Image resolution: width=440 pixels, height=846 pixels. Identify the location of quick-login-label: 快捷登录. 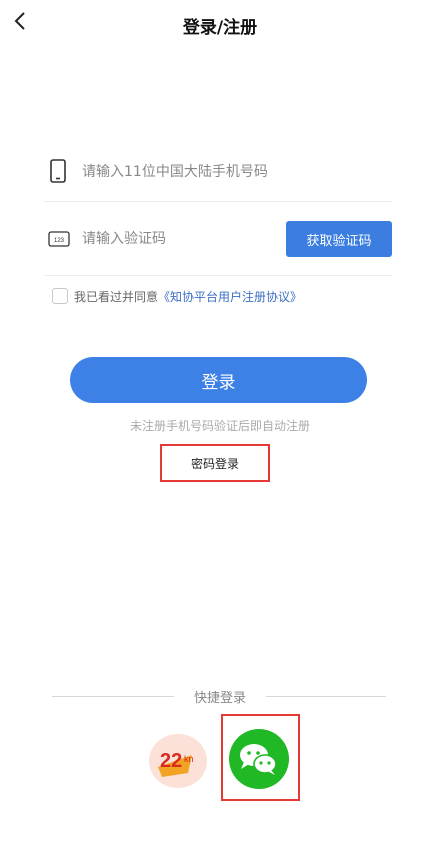
(219, 698).